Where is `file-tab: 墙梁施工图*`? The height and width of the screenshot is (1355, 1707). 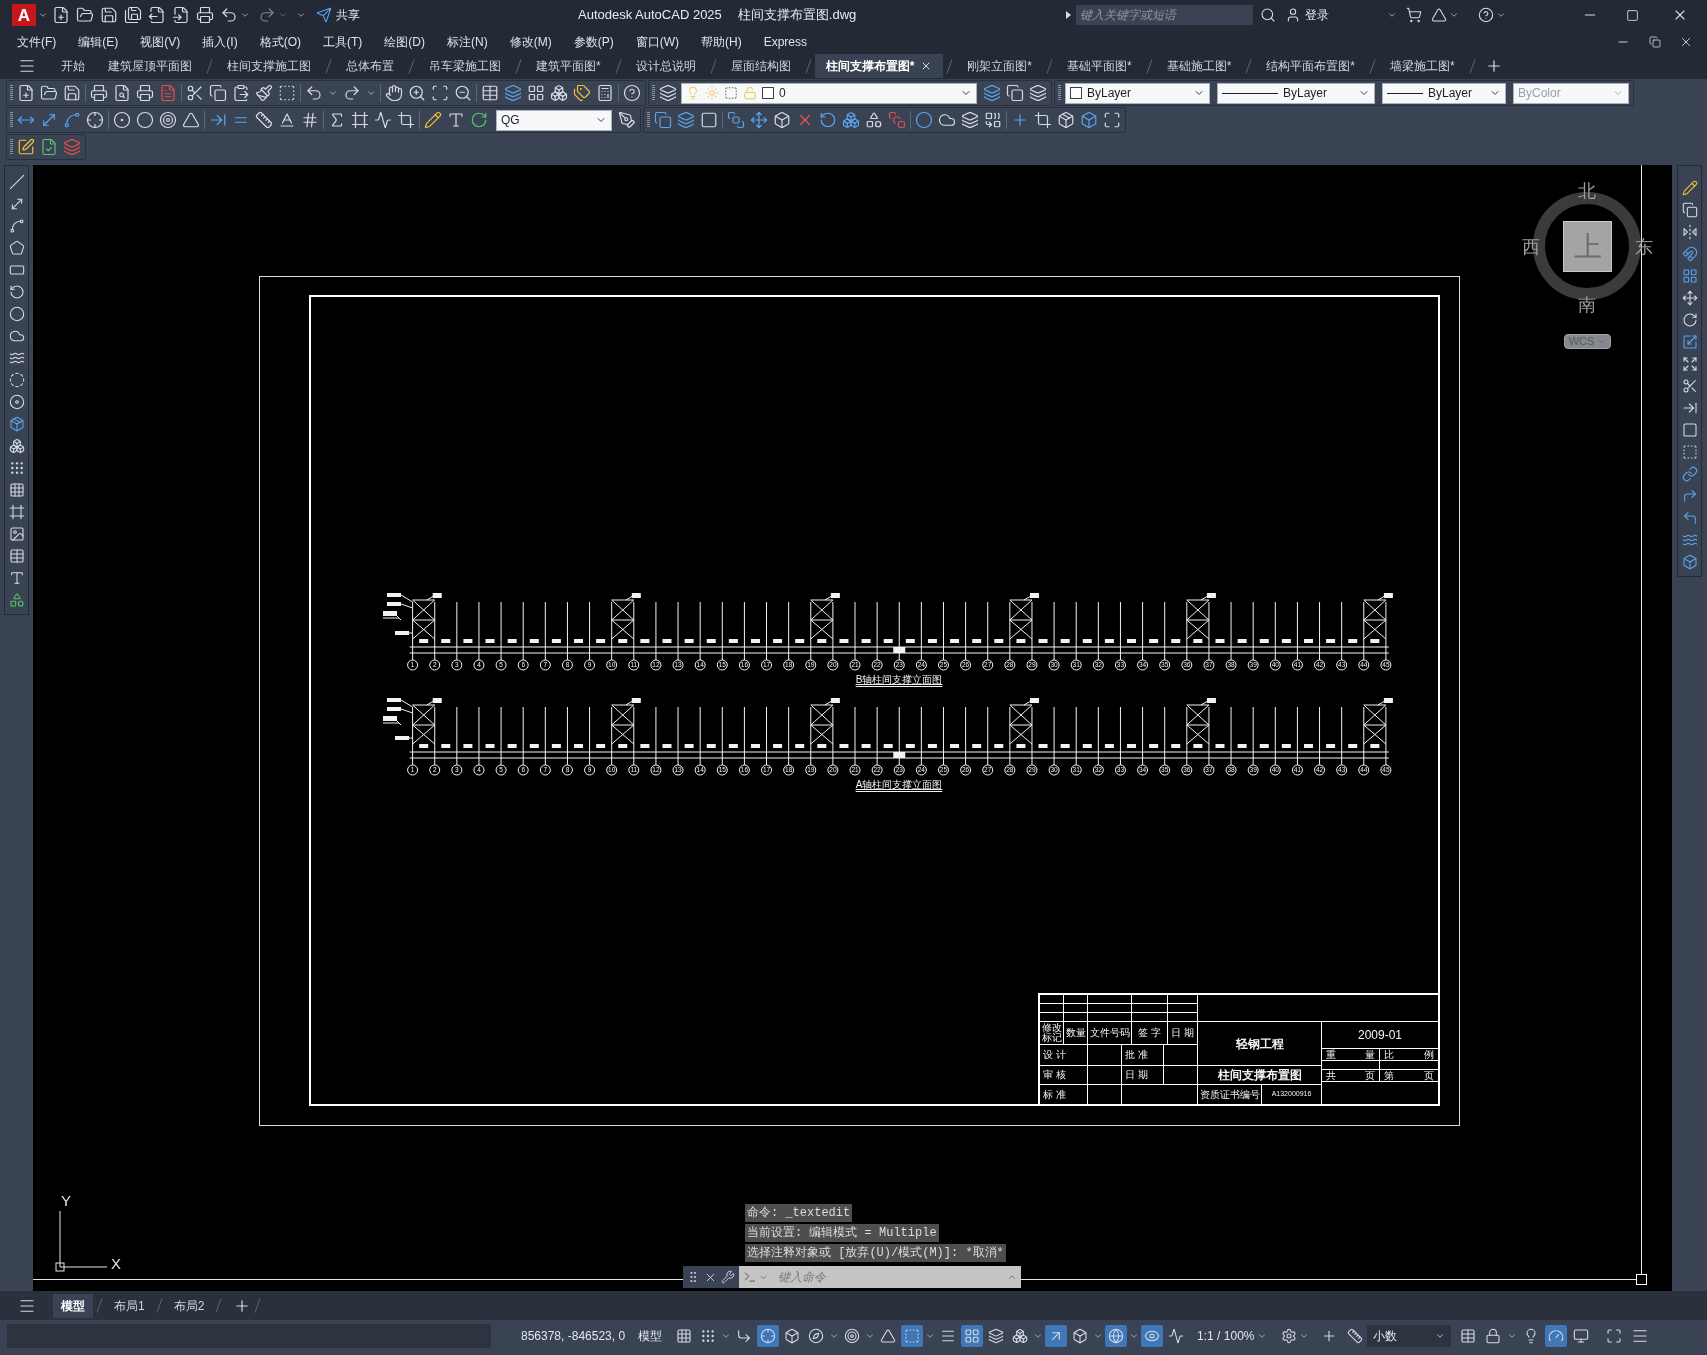
file-tab: 墙梁施工图* is located at coordinates (1422, 66).